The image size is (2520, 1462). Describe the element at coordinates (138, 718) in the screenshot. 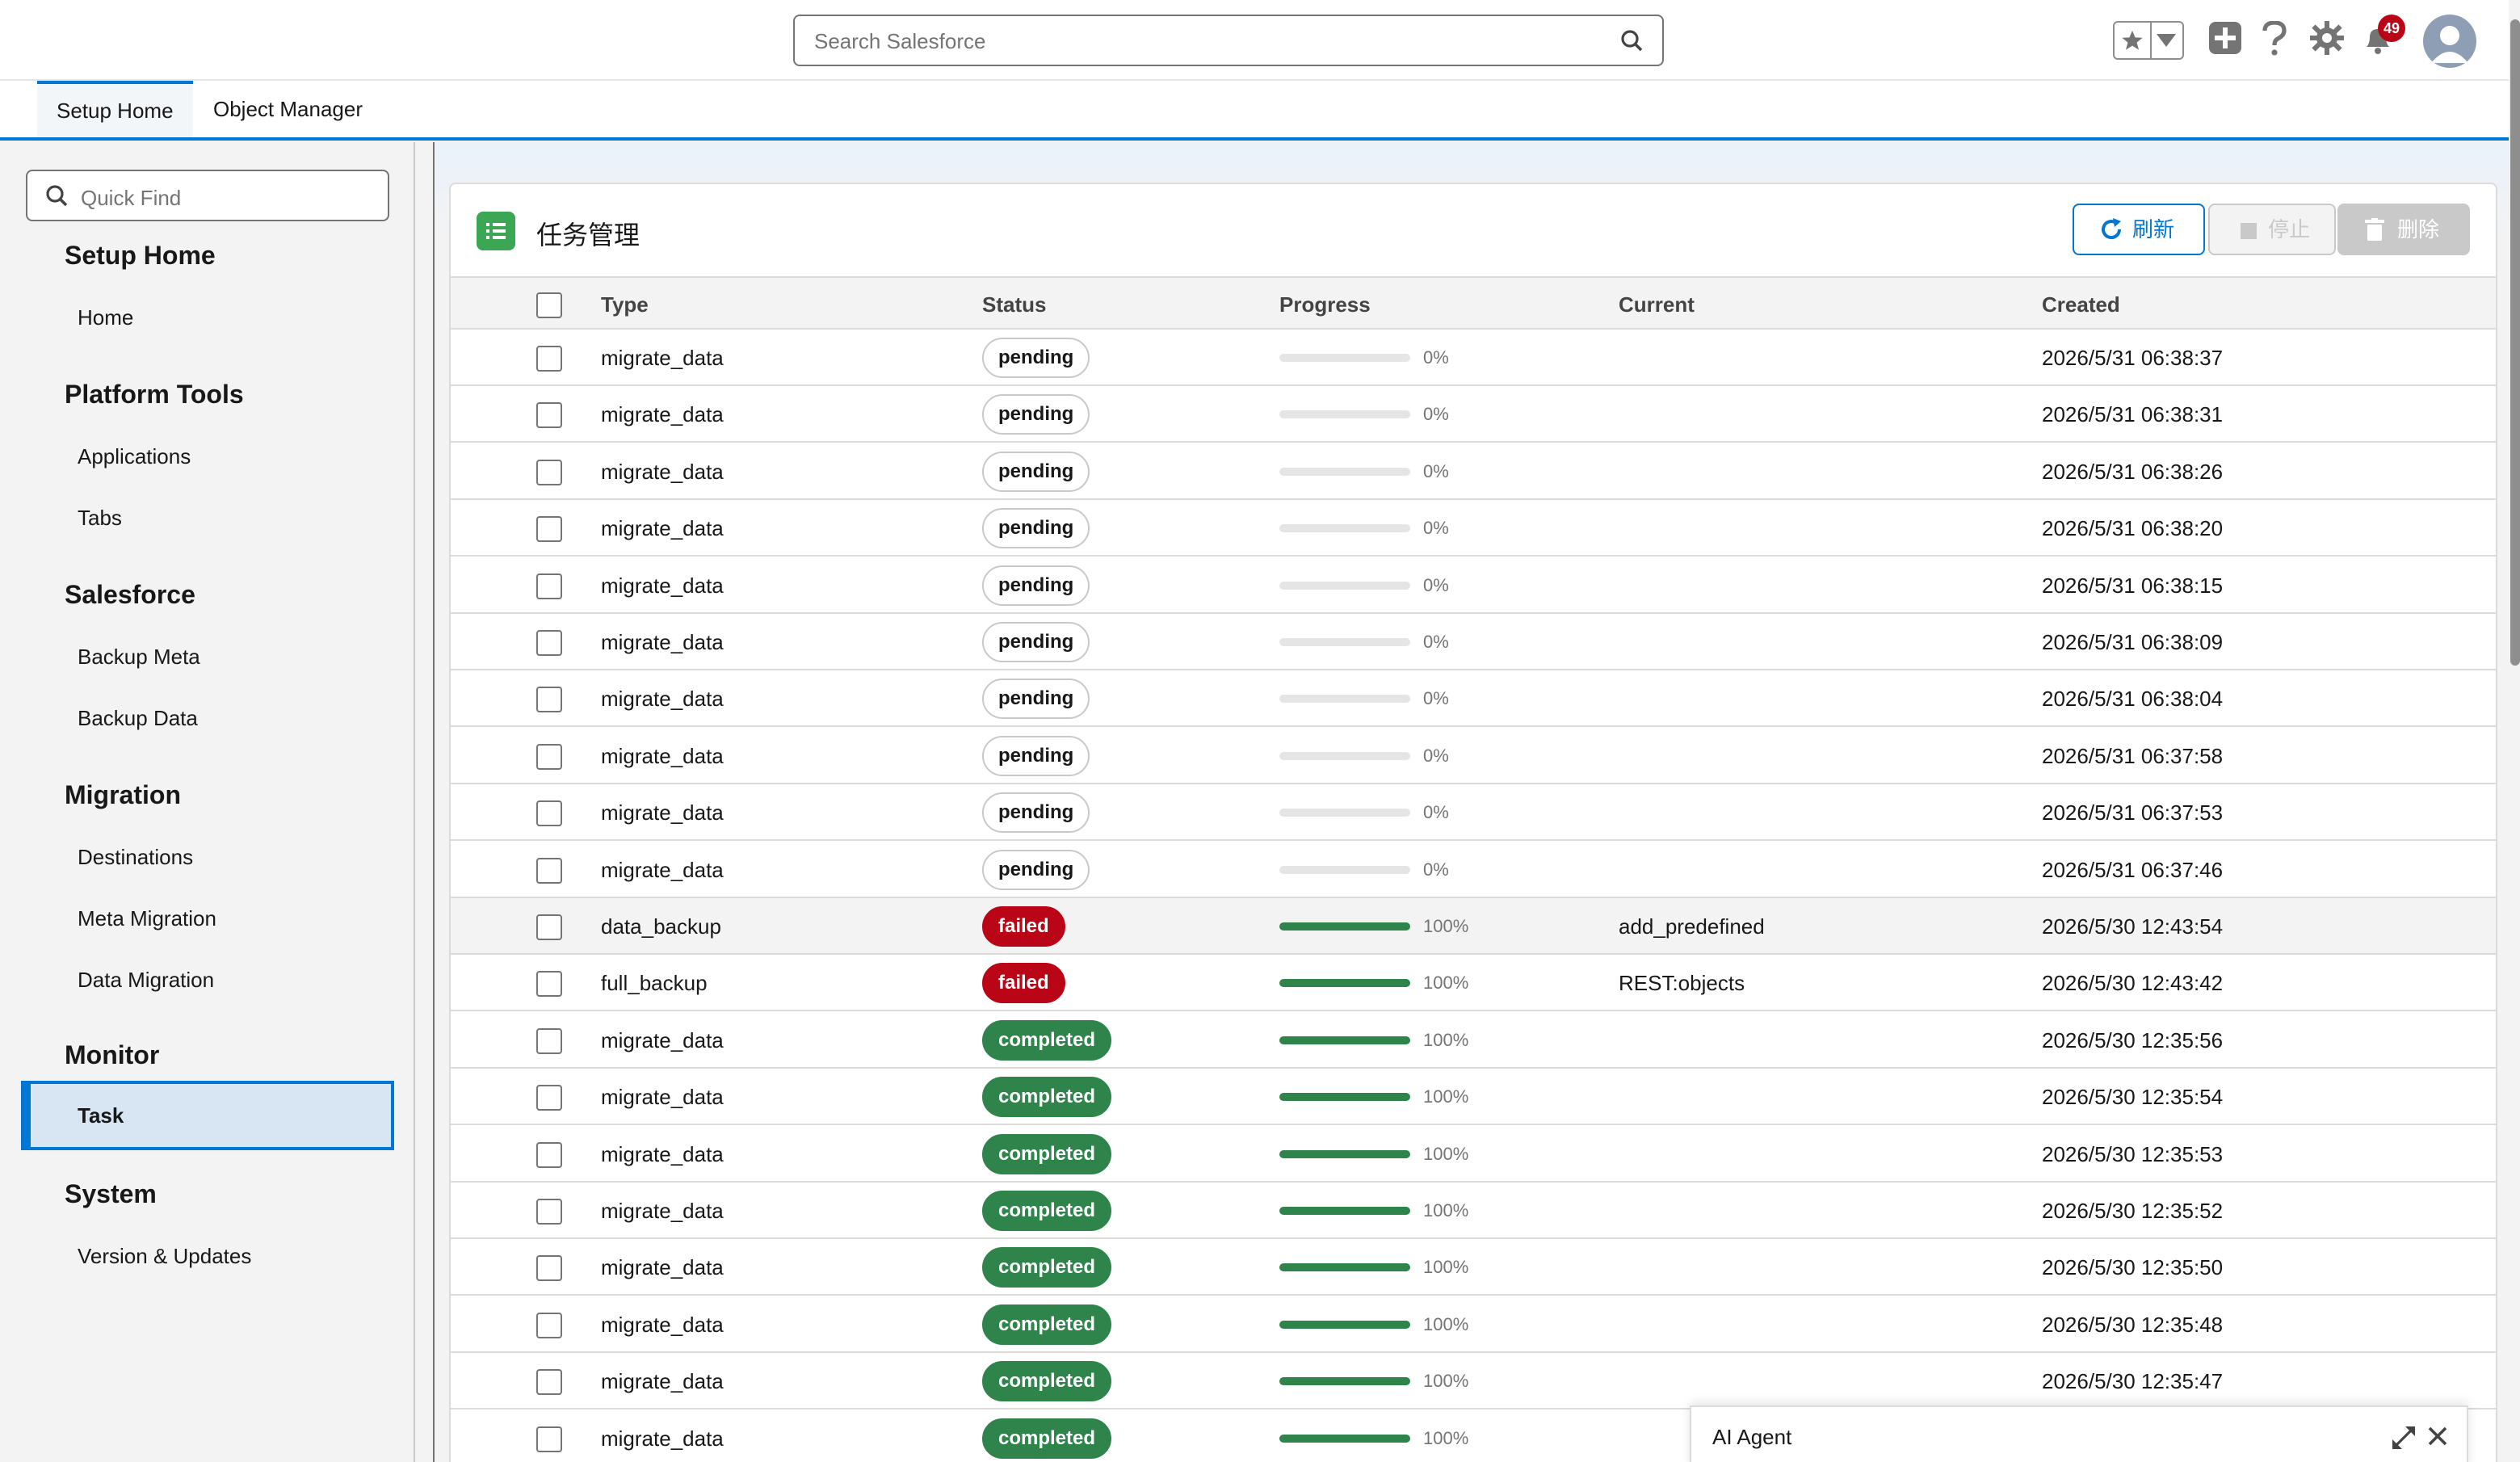

I see `sidebar-item-backup-data: Backup Data` at that location.